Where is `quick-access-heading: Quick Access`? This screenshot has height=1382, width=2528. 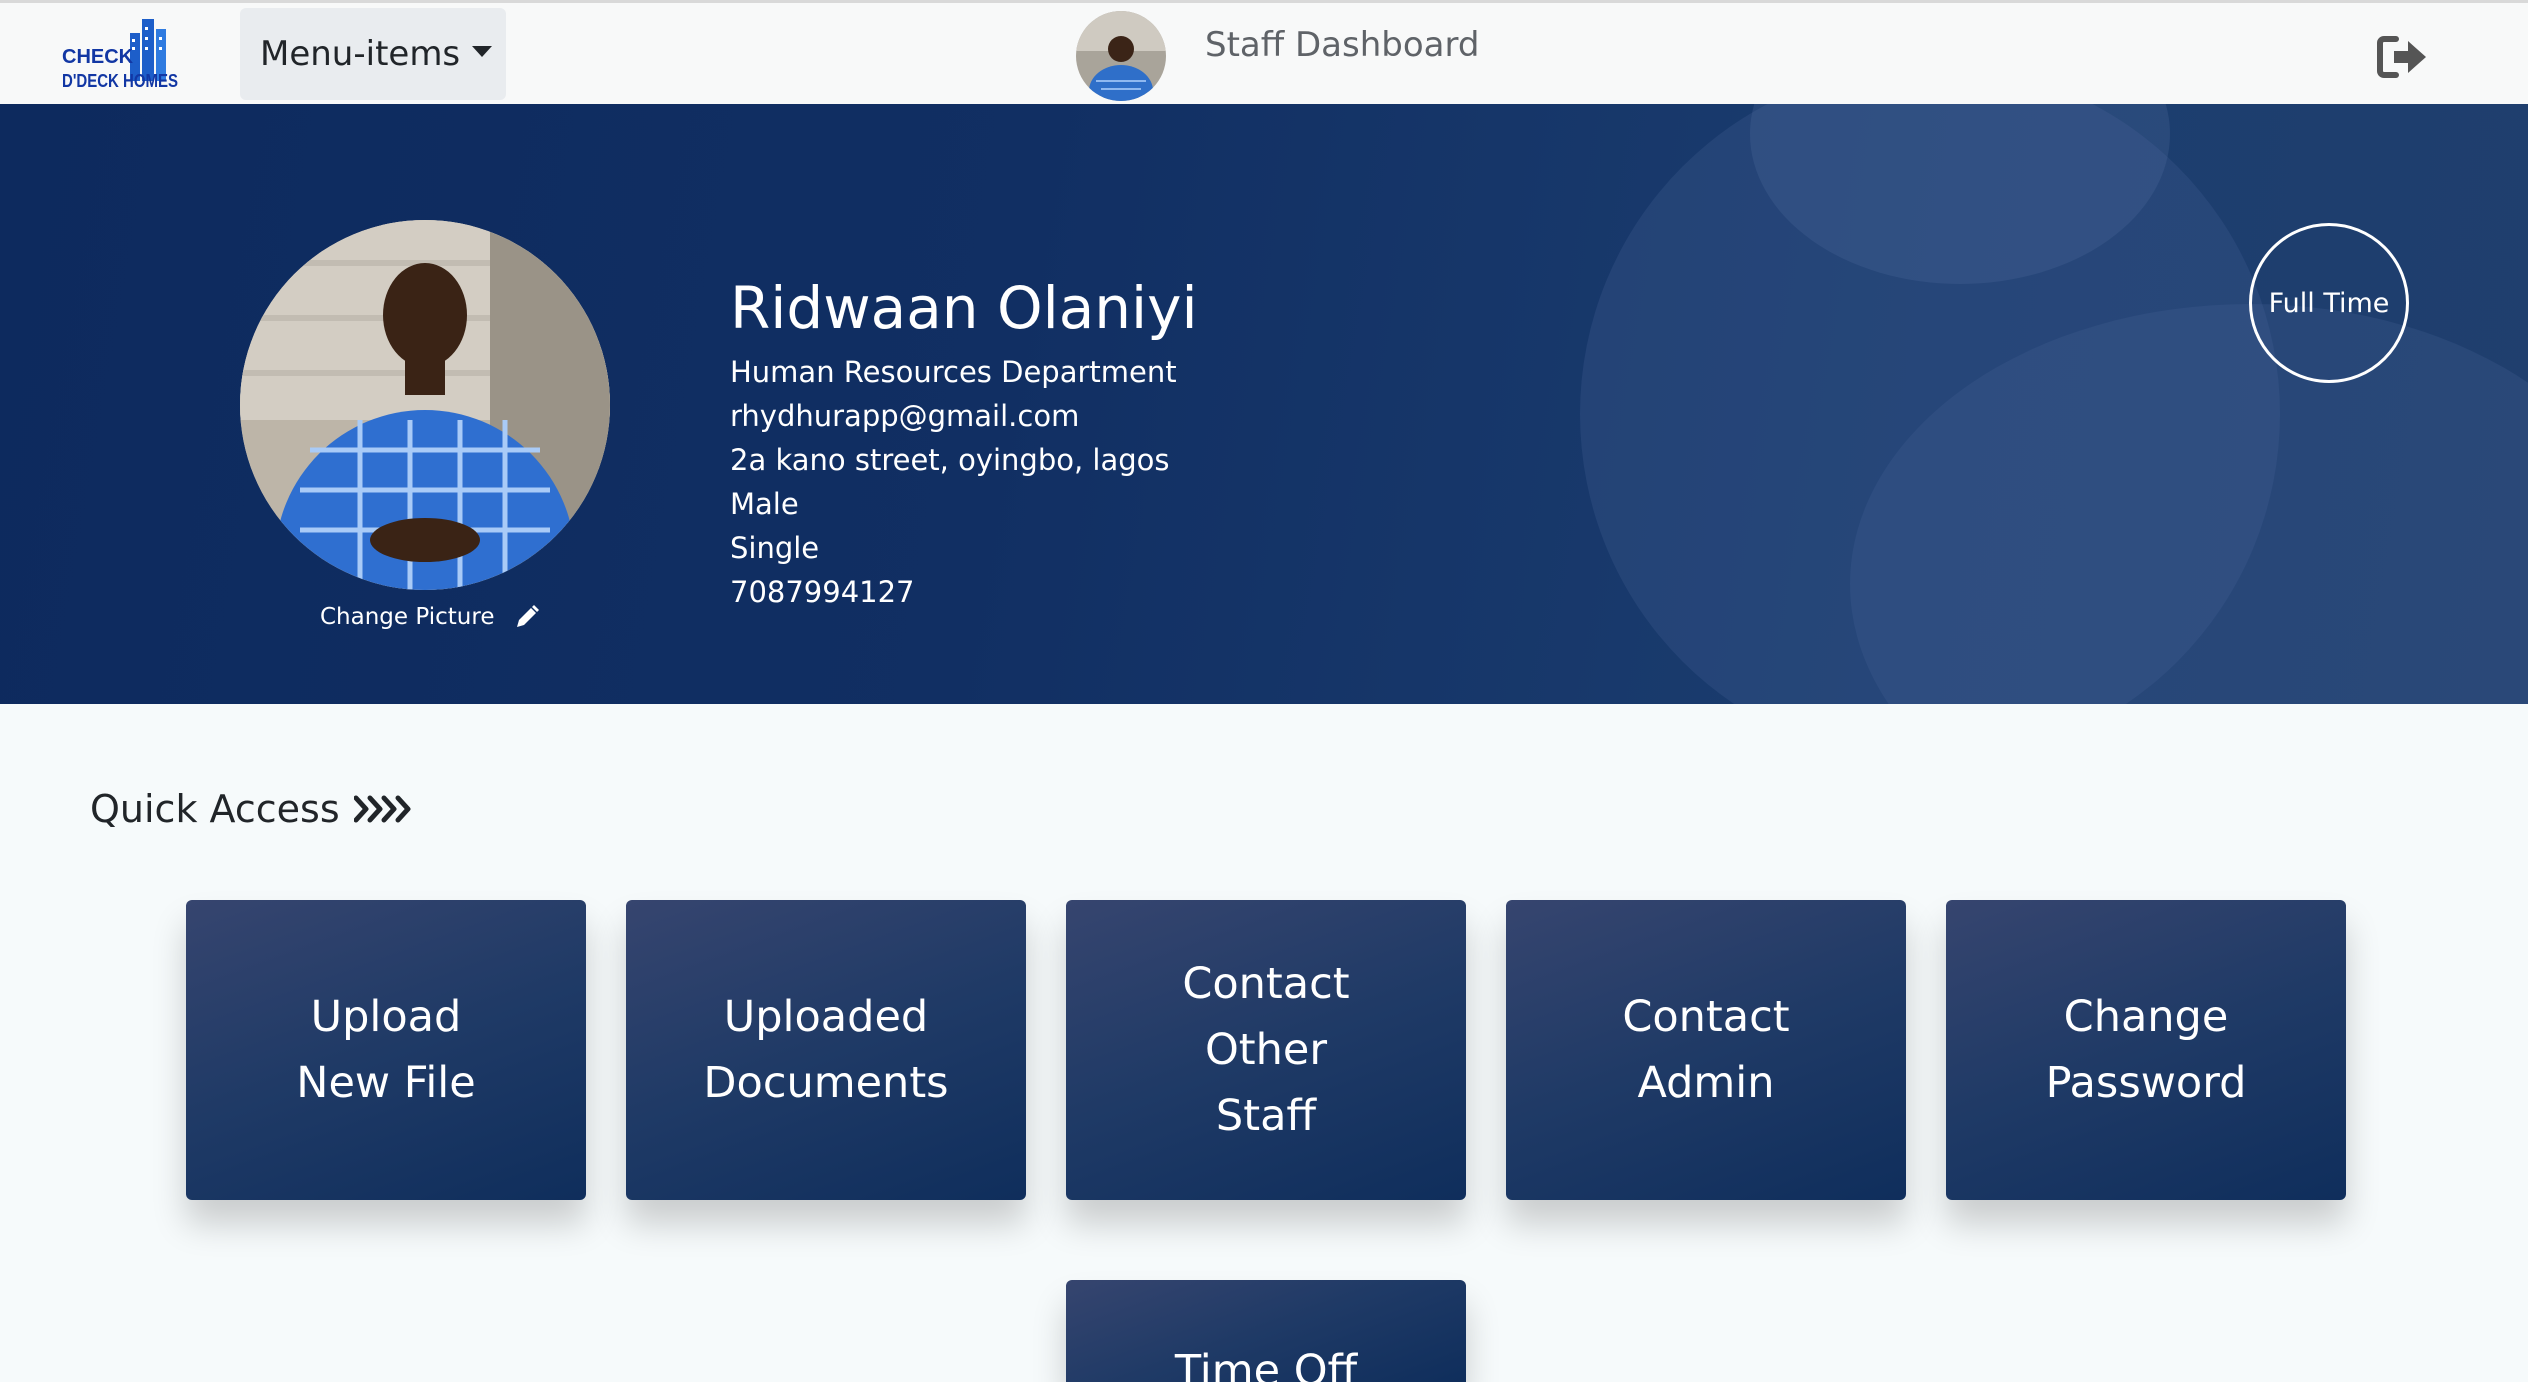
quick-access-heading: Quick Access is located at coordinates (254, 809).